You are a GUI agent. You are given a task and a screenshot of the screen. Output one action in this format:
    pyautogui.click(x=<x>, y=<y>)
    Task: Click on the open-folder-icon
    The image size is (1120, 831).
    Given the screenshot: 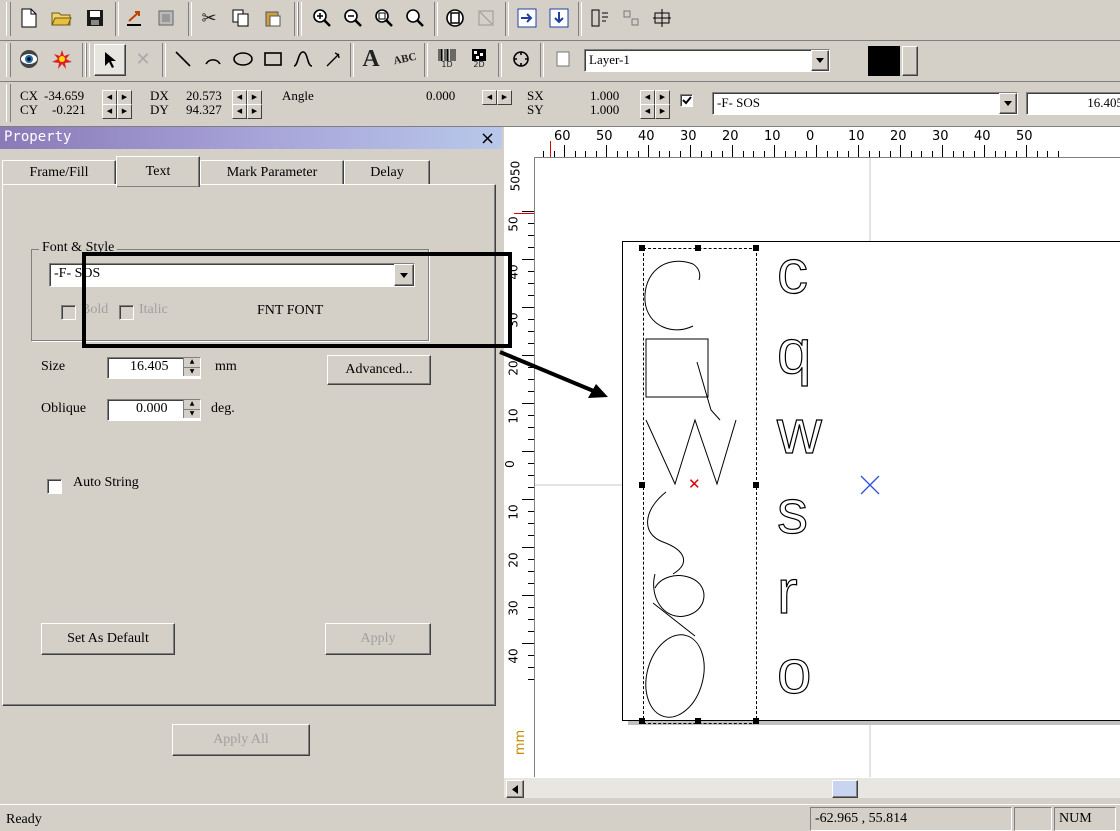 What is the action you would take?
    pyautogui.click(x=62, y=18)
    